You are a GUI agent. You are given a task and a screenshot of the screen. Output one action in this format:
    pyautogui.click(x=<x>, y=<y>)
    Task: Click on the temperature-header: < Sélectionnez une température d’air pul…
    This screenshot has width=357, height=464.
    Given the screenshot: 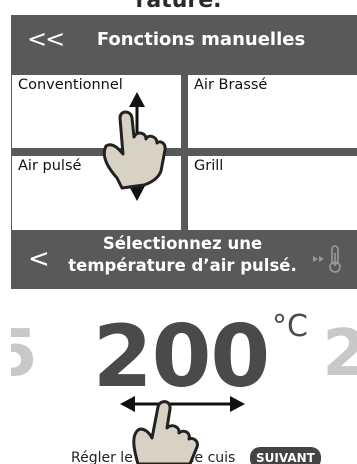 What is the action you would take?
    pyautogui.click(x=184, y=259)
    